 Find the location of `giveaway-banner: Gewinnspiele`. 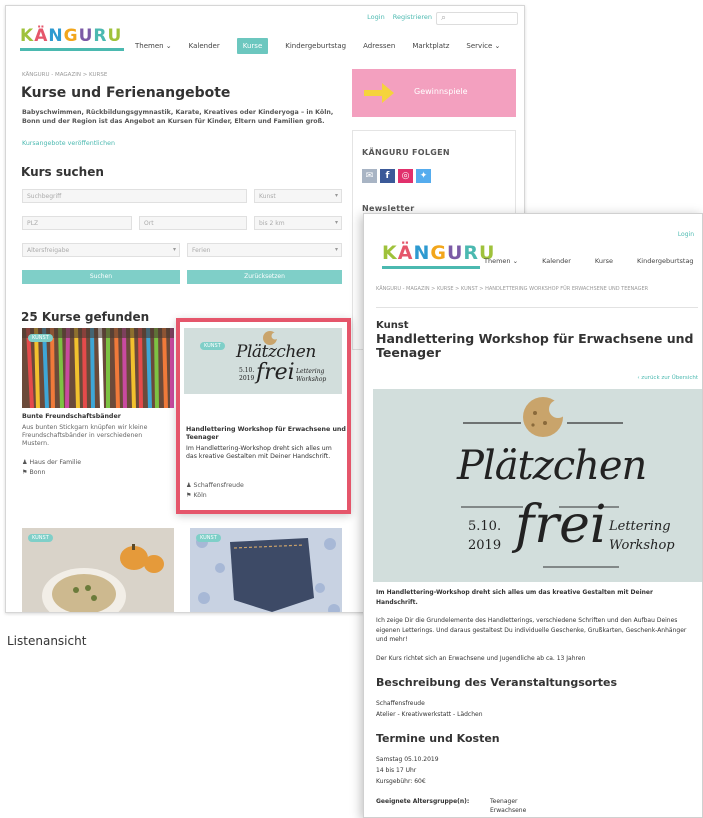

giveaway-banner: Gewinnspiele is located at coordinates (434, 93).